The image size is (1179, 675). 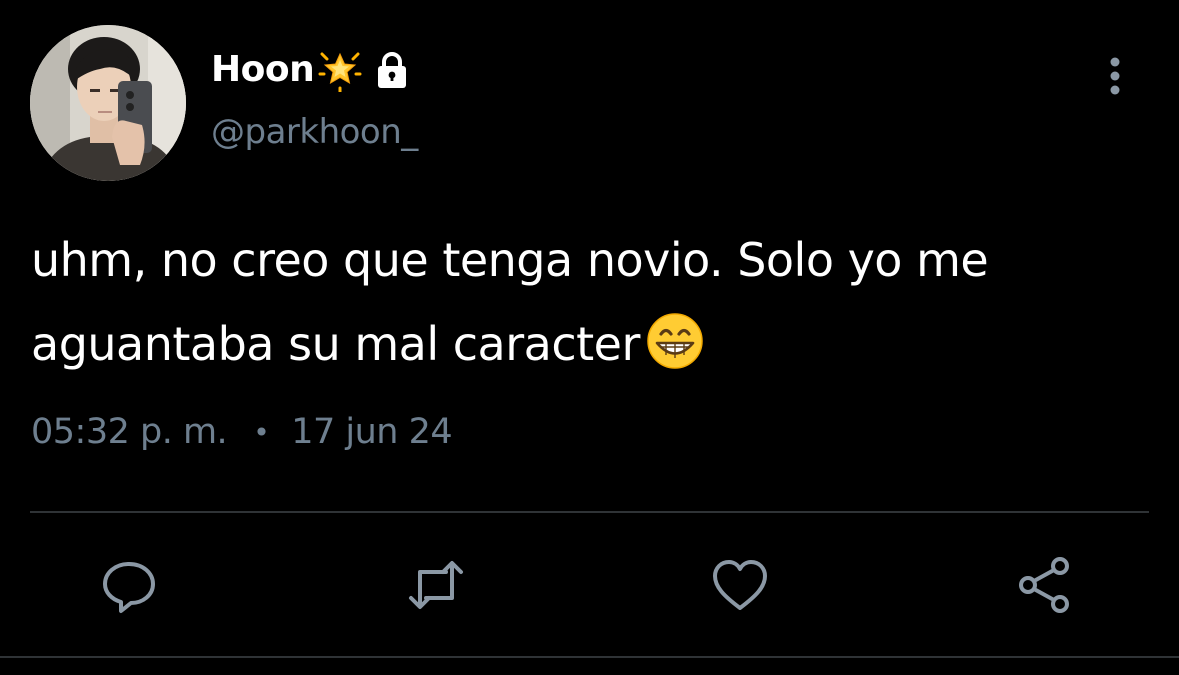 What do you see at coordinates (263, 70) in the screenshot?
I see `display-name: Hoon` at bounding box center [263, 70].